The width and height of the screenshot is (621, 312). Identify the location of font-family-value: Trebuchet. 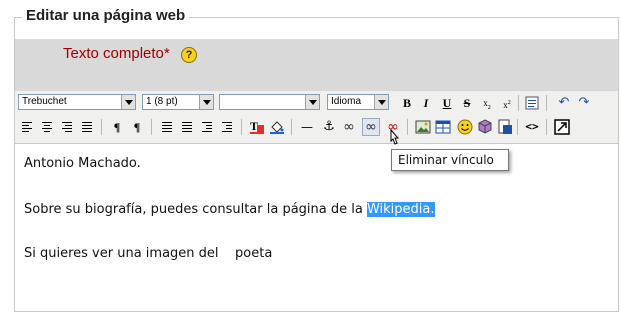
(44, 101).